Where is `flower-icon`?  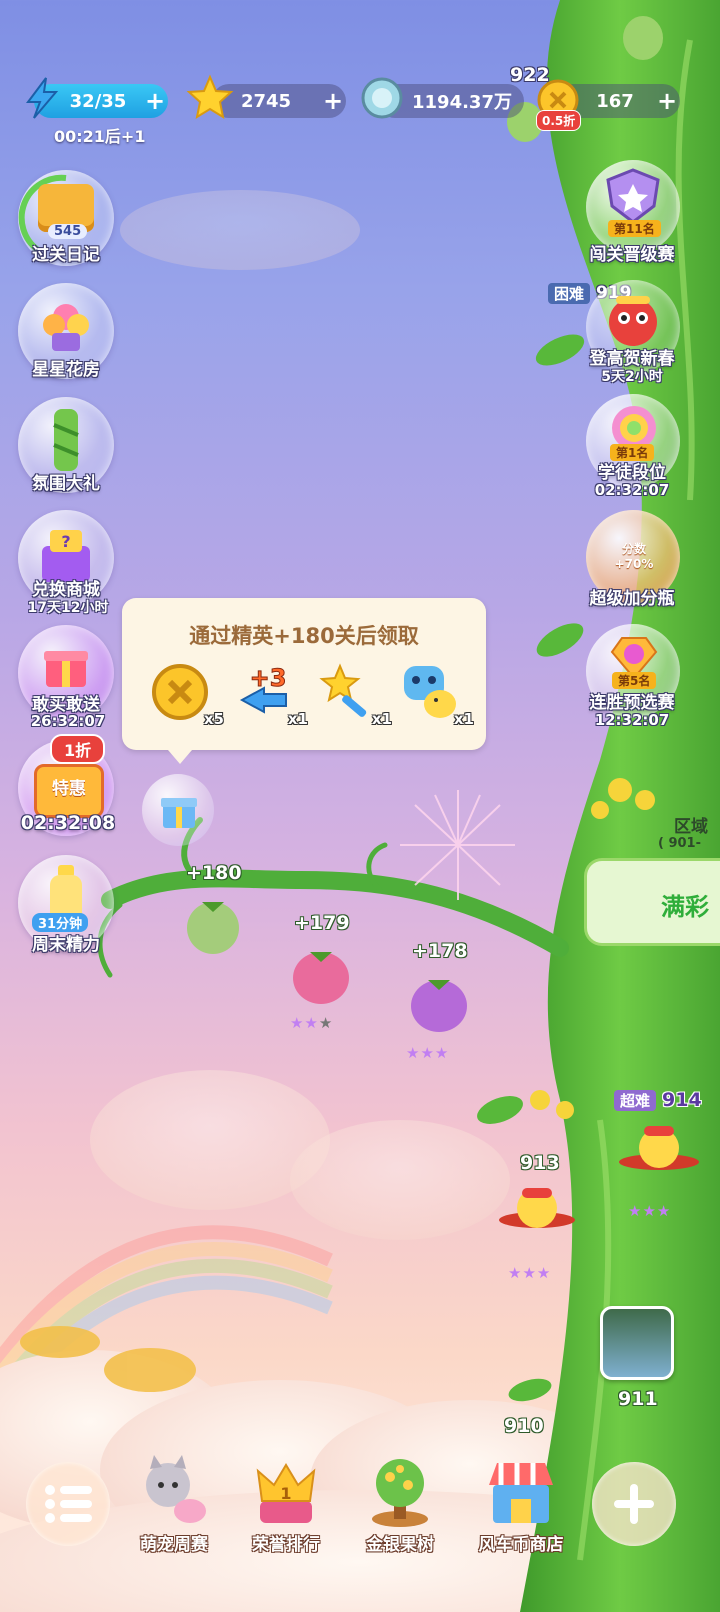
flower-icon is located at coordinates (66, 327).